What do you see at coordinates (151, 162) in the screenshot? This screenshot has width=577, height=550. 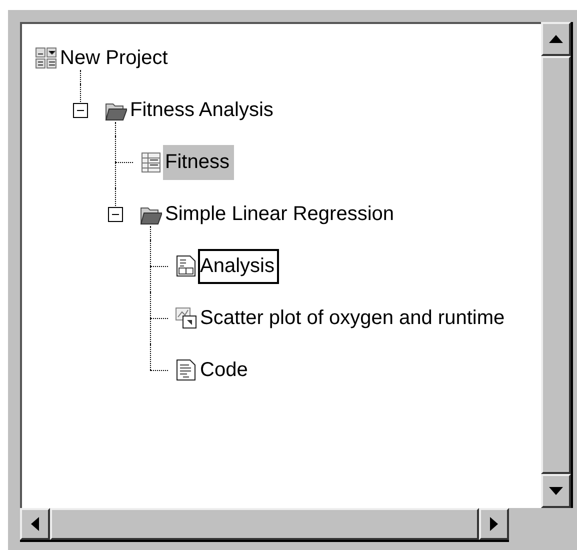 I see `table-icon` at bounding box center [151, 162].